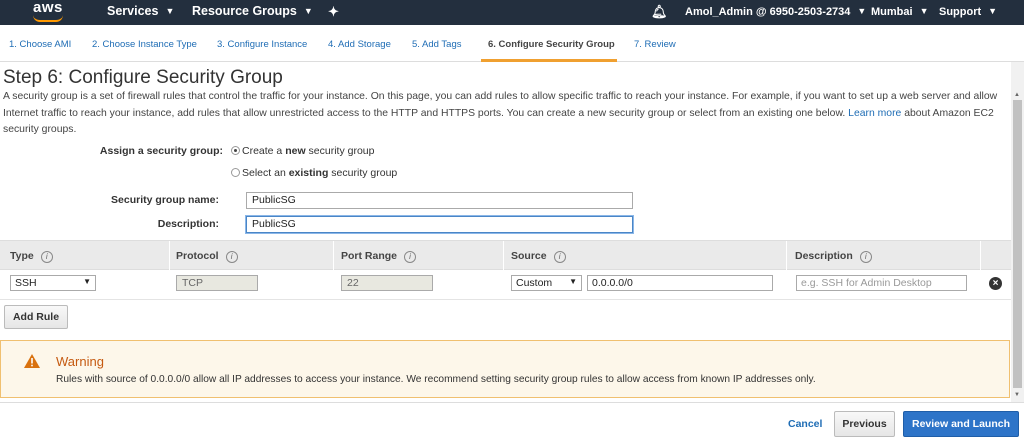 The width and height of the screenshot is (1024, 441). What do you see at coordinates (436, 44) in the screenshot?
I see `step-add-tags: 5. Add Tags` at bounding box center [436, 44].